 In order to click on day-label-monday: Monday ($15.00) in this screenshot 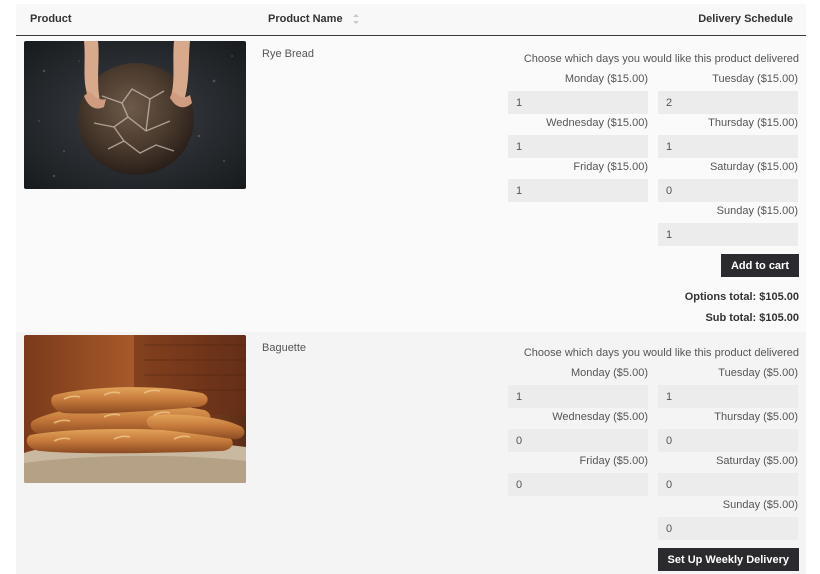, I will do `click(606, 79)`.